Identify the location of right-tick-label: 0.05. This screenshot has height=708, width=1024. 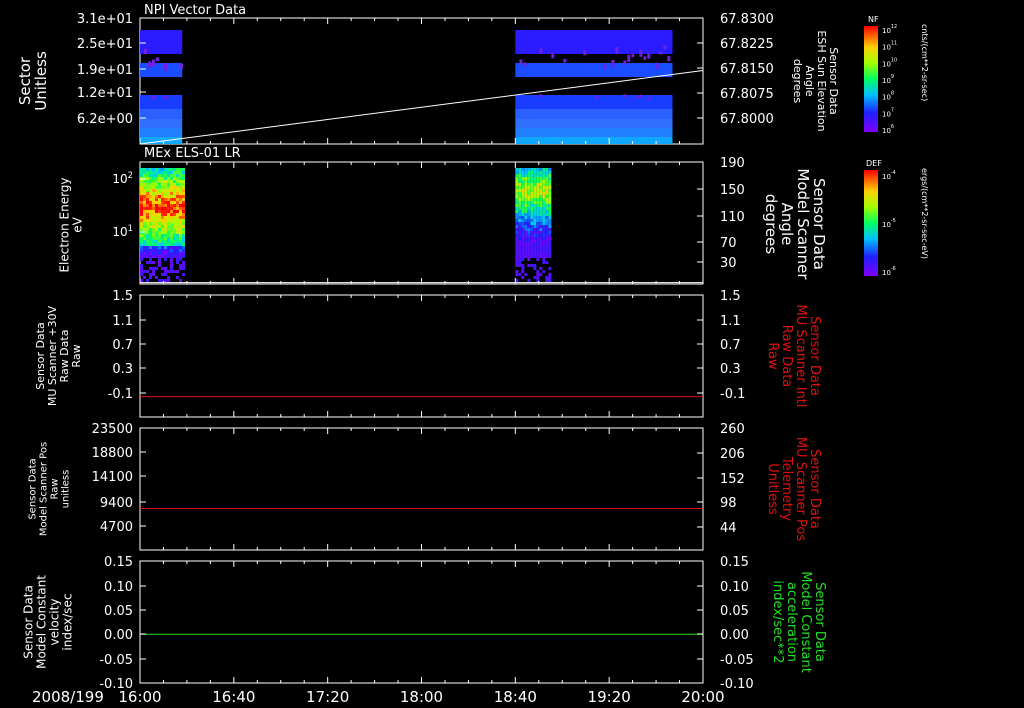
(734, 611).